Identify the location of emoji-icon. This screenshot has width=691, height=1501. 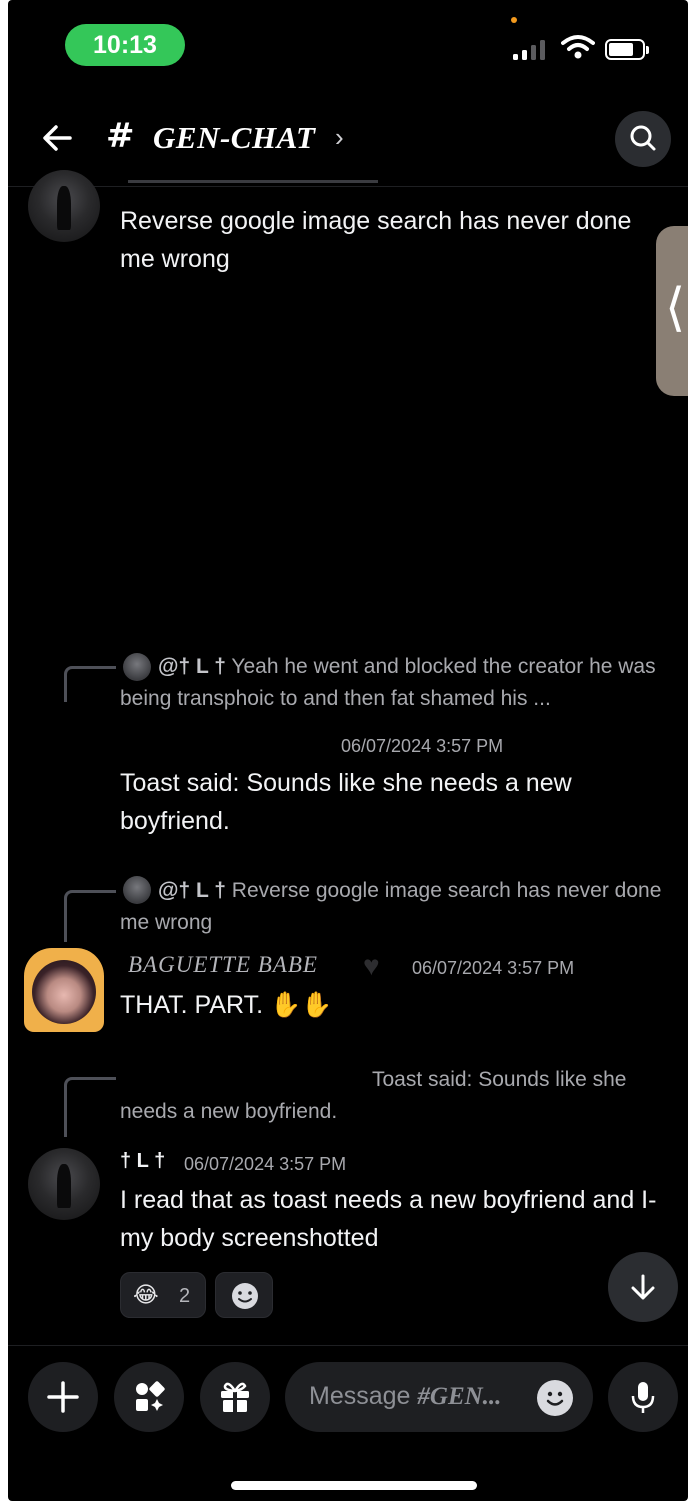
(555, 1398).